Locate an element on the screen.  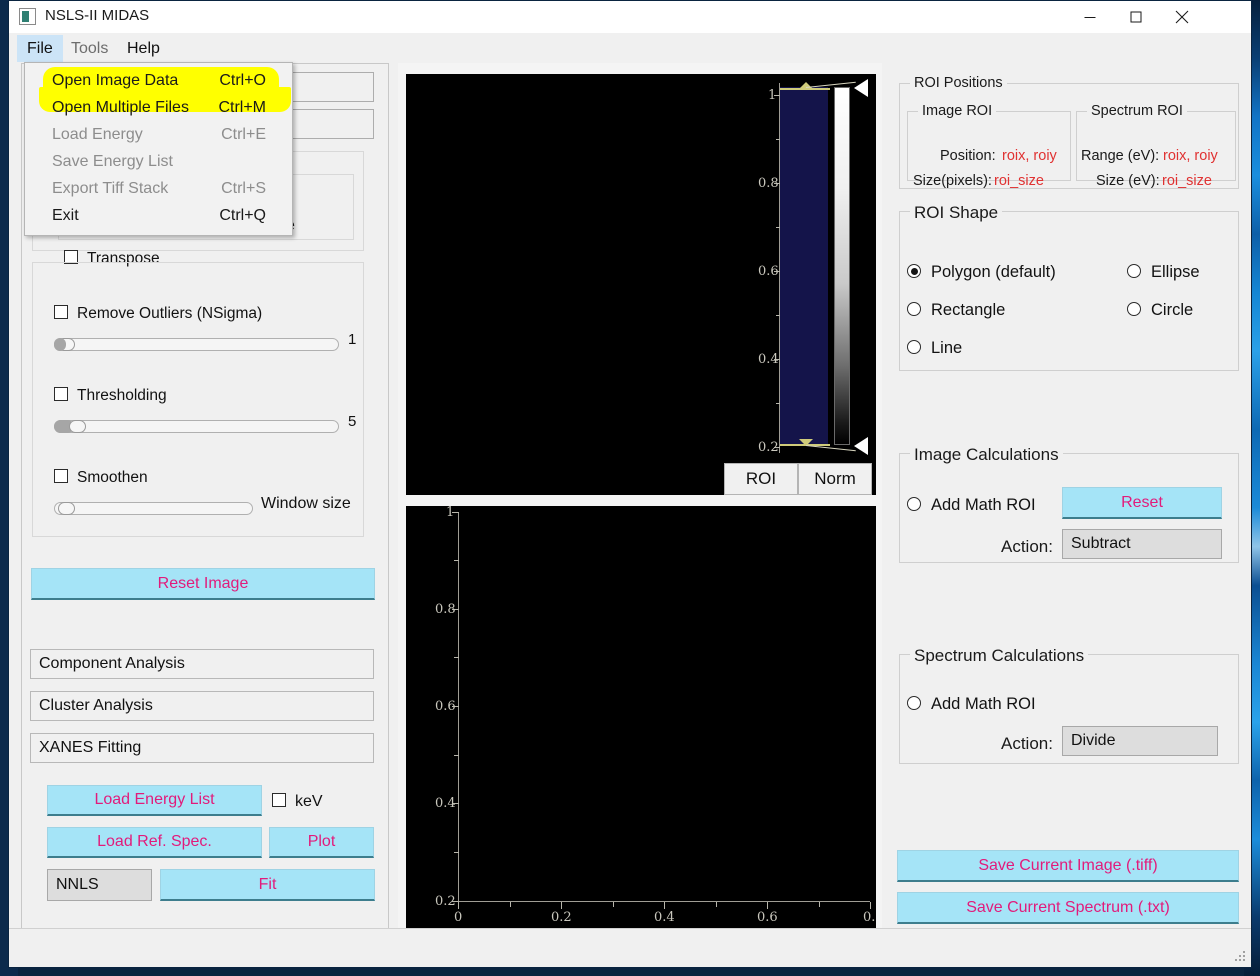
menu-item-exit: Exit Ctrl+Q is located at coordinates (158, 215).